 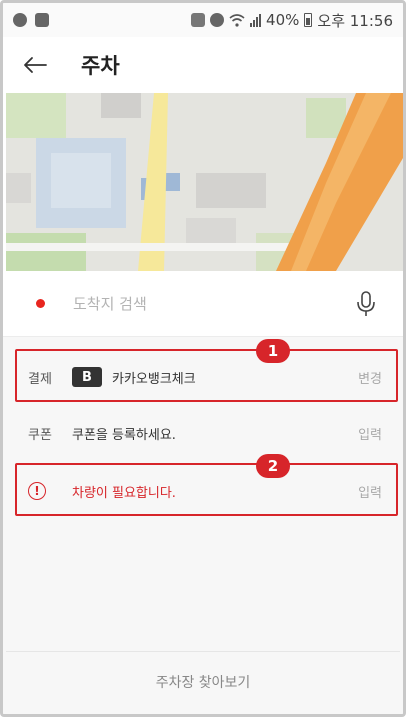 I want to click on arrow-left-icon, so click(x=35, y=65).